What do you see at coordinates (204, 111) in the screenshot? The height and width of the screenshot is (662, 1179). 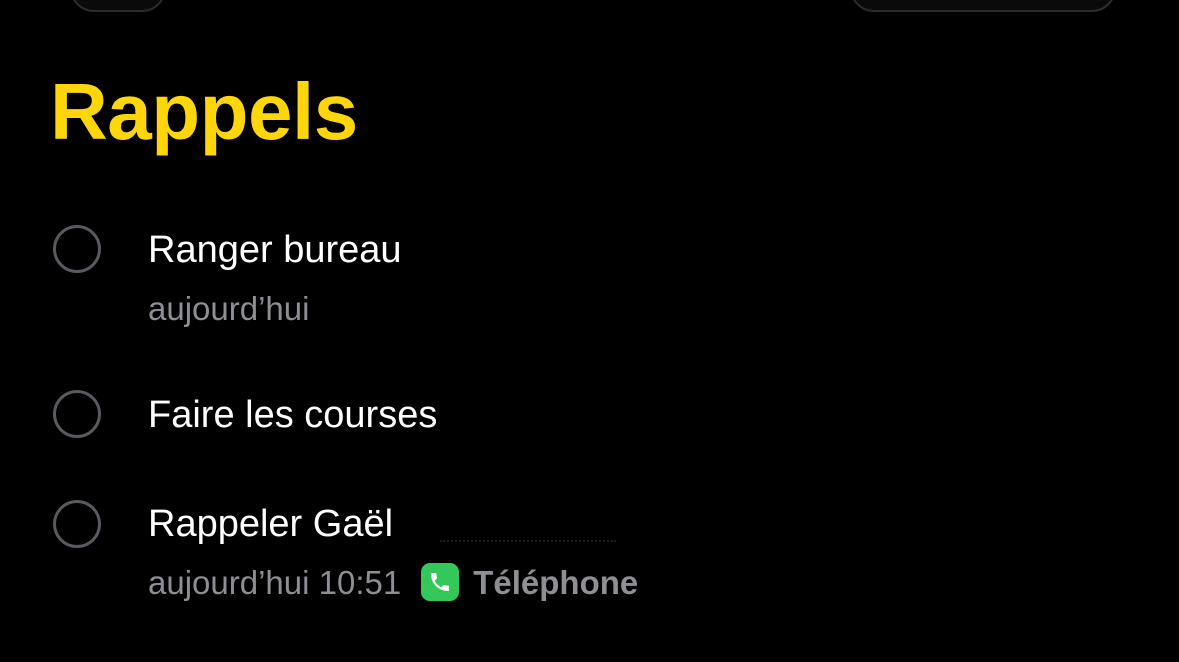 I see `page-title: Rappels` at bounding box center [204, 111].